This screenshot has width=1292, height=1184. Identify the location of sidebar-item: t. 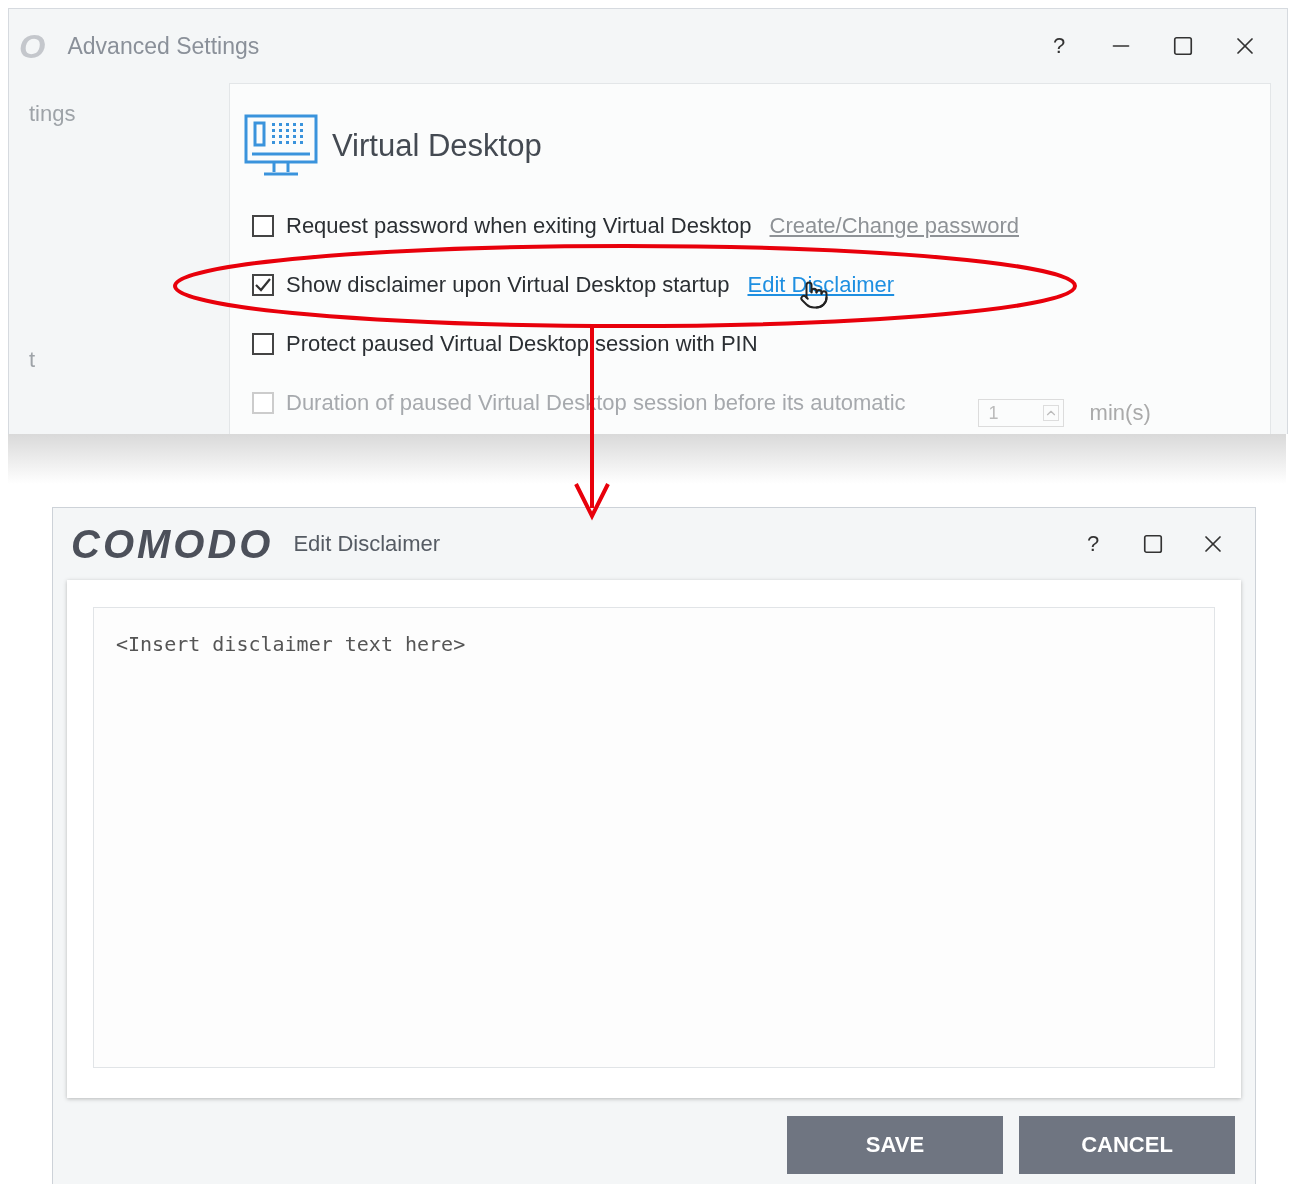
(129, 360).